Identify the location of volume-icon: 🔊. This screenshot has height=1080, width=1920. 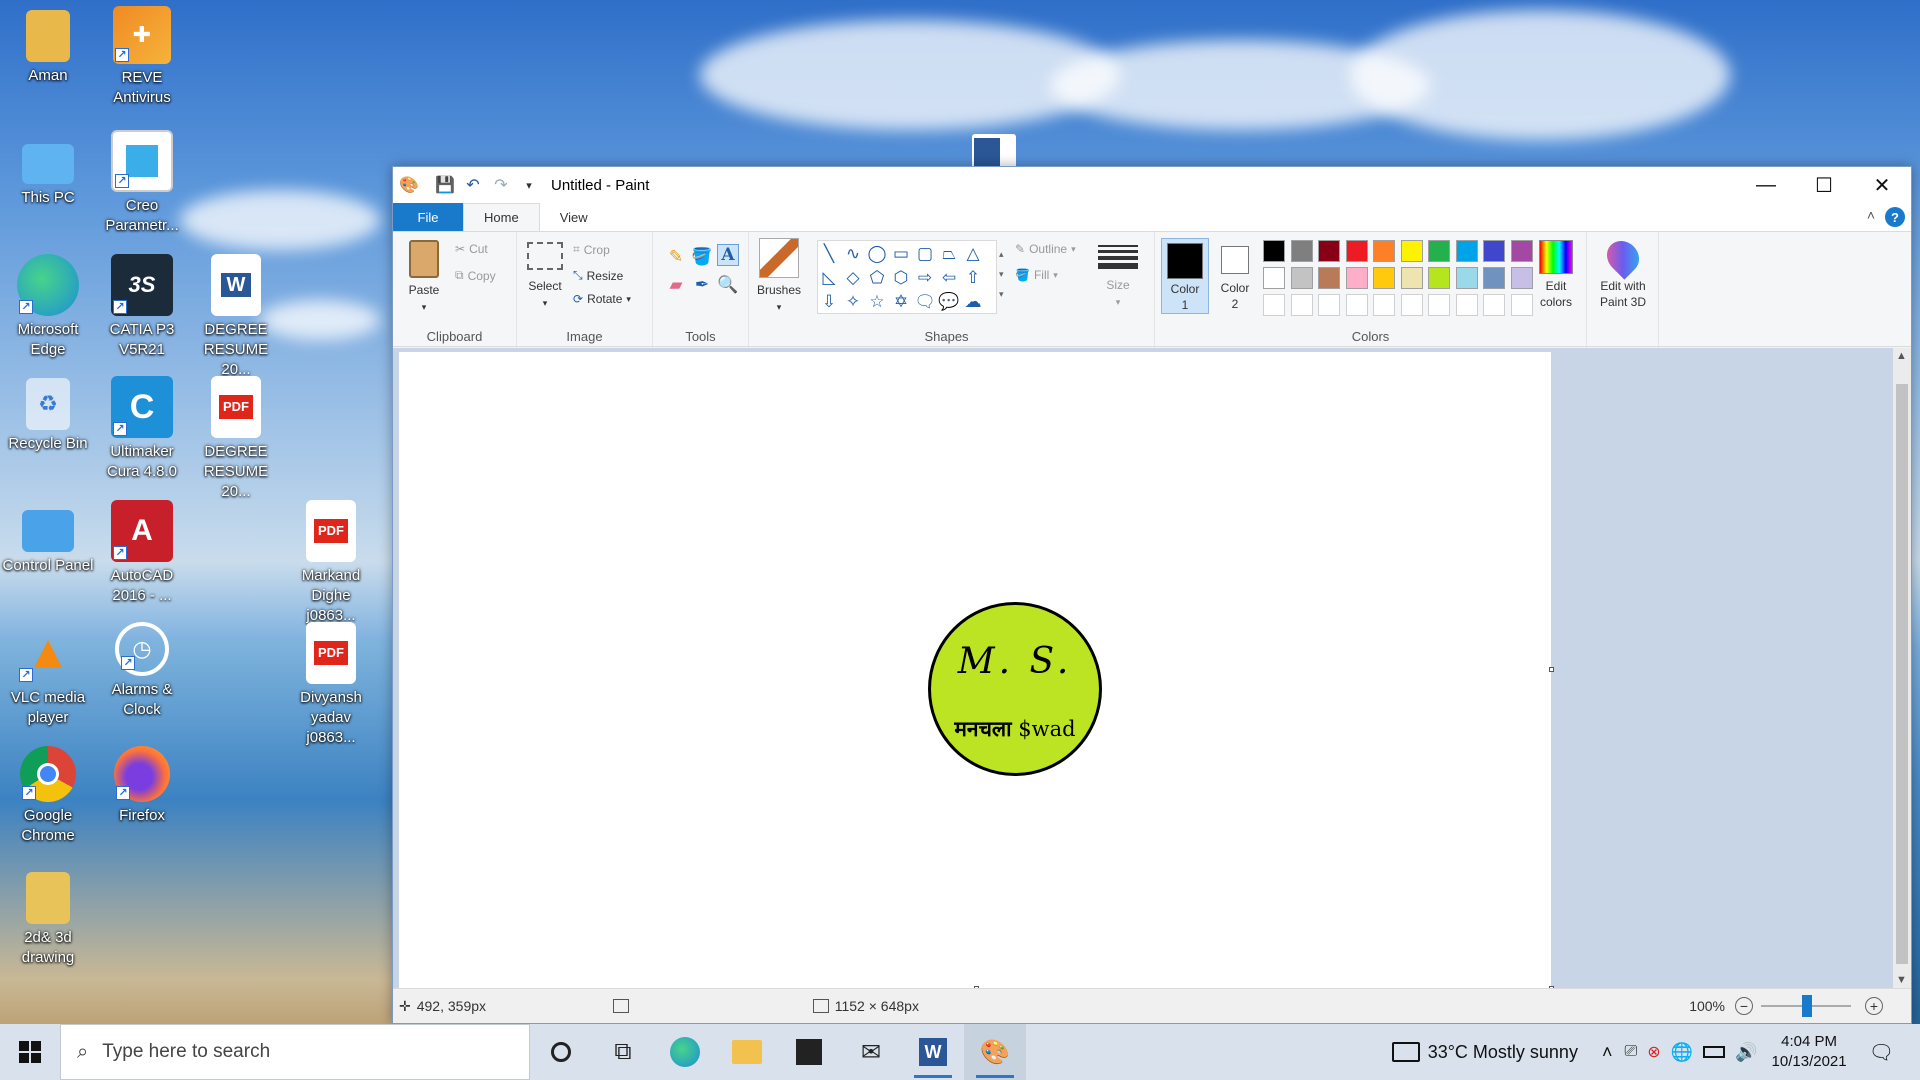
(1746, 1052).